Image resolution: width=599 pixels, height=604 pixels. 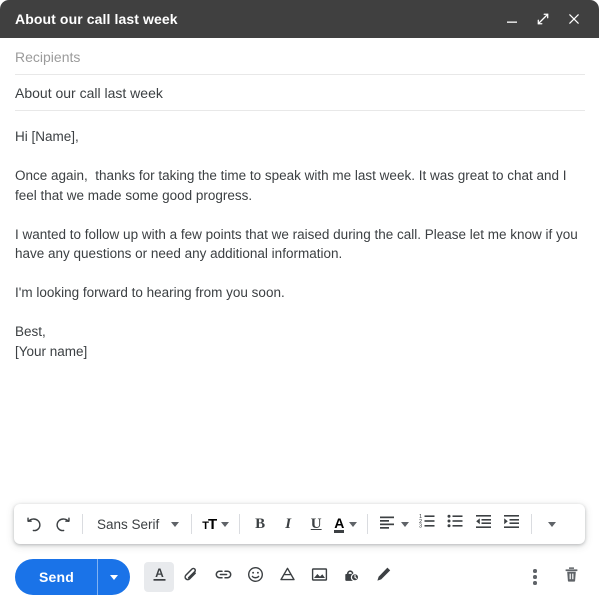 I want to click on compose-right-icons, so click(x=553, y=577).